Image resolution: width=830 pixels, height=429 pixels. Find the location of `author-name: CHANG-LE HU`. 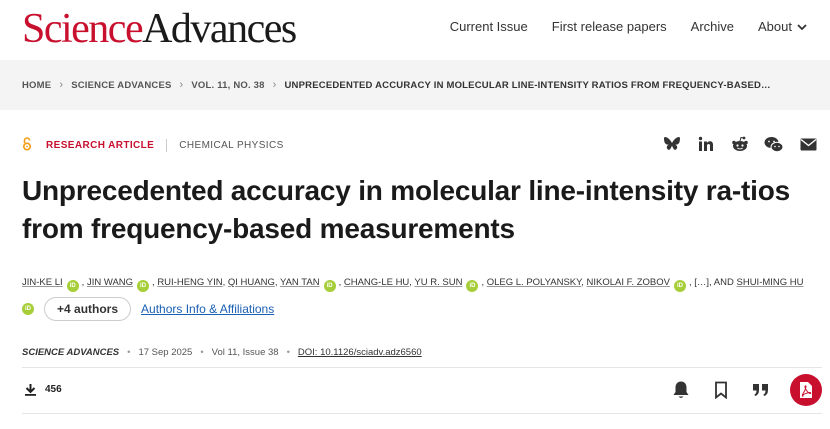

author-name: CHANG-LE HU is located at coordinates (376, 282).